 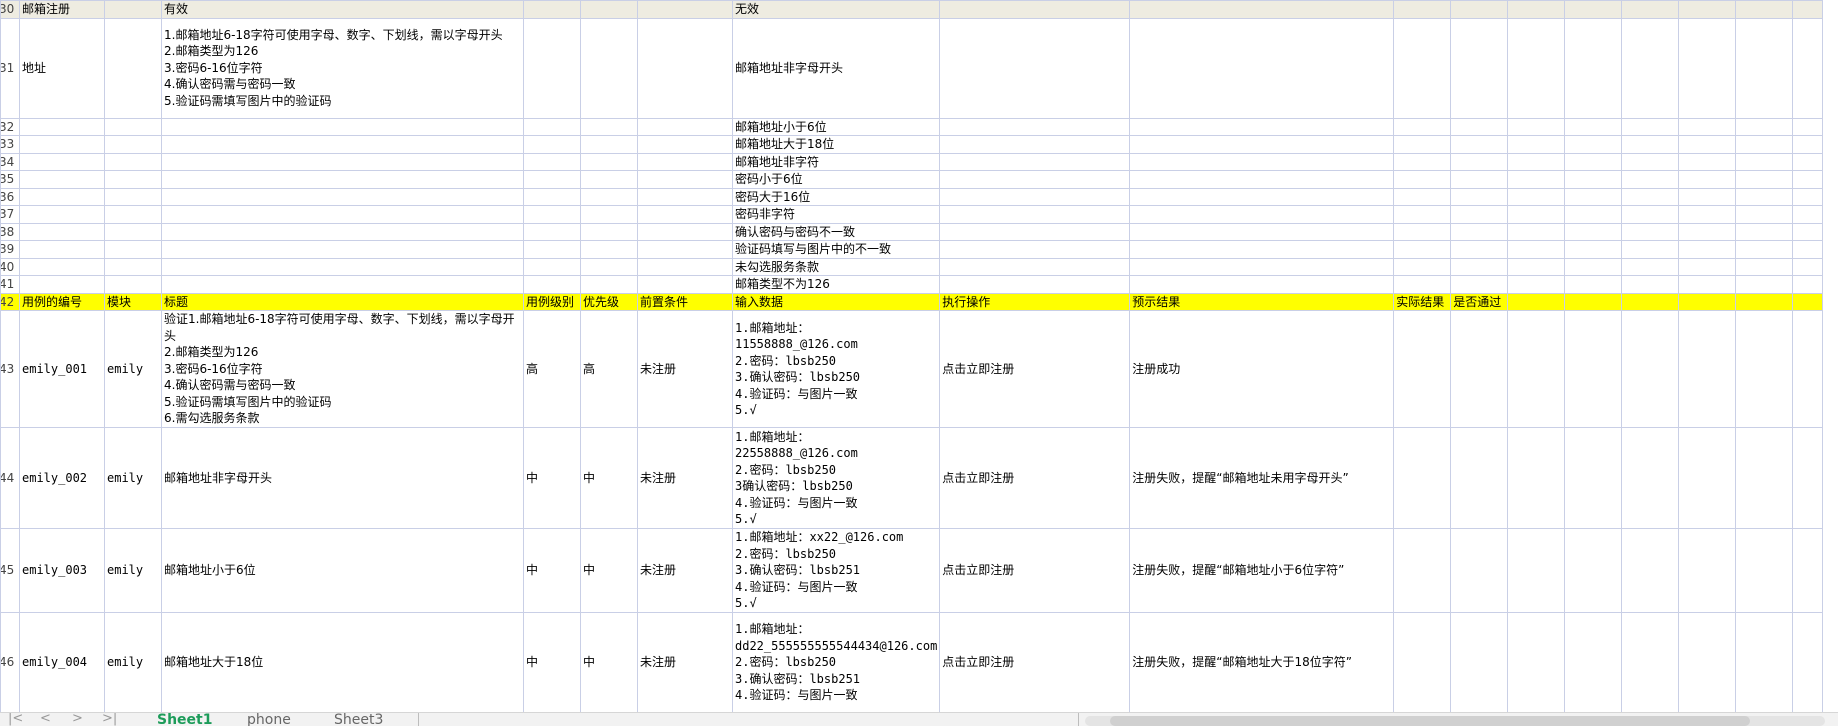 What do you see at coordinates (133, 301) in the screenshot?
I see `cell: 模块` at bounding box center [133, 301].